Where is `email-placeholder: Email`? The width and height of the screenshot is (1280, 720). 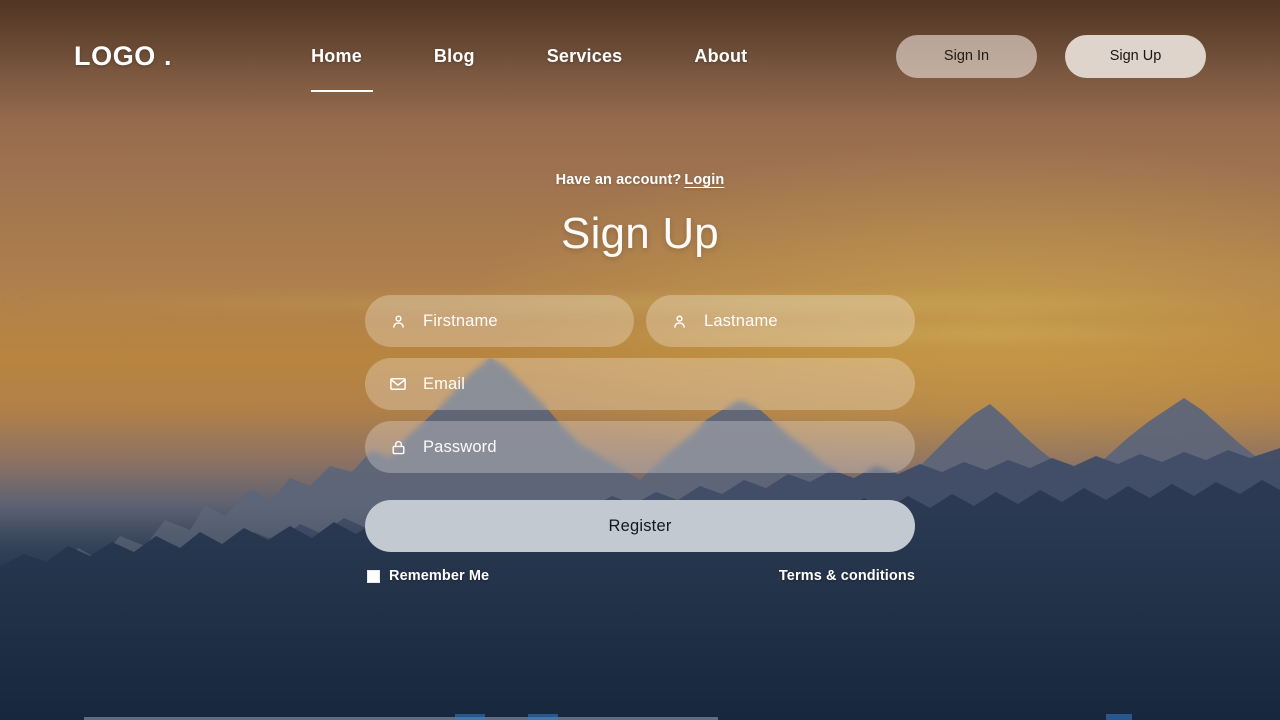
email-placeholder: Email is located at coordinates (444, 383).